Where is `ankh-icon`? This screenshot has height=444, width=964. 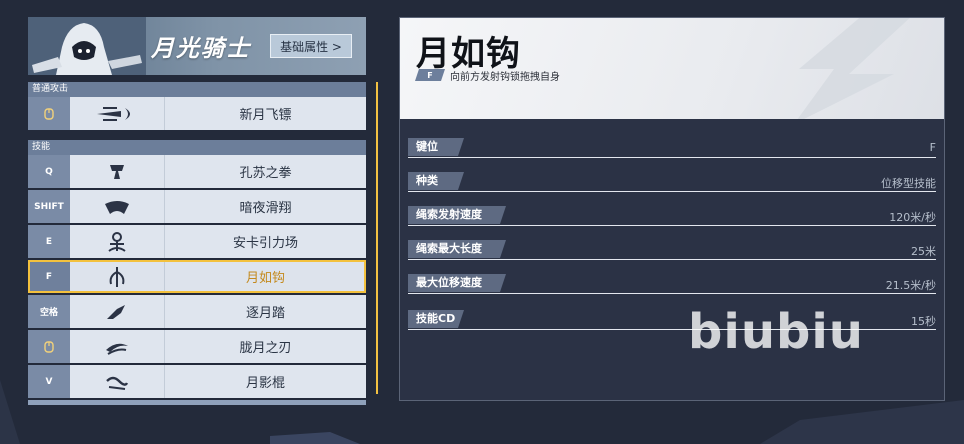 ankh-icon is located at coordinates (117, 241).